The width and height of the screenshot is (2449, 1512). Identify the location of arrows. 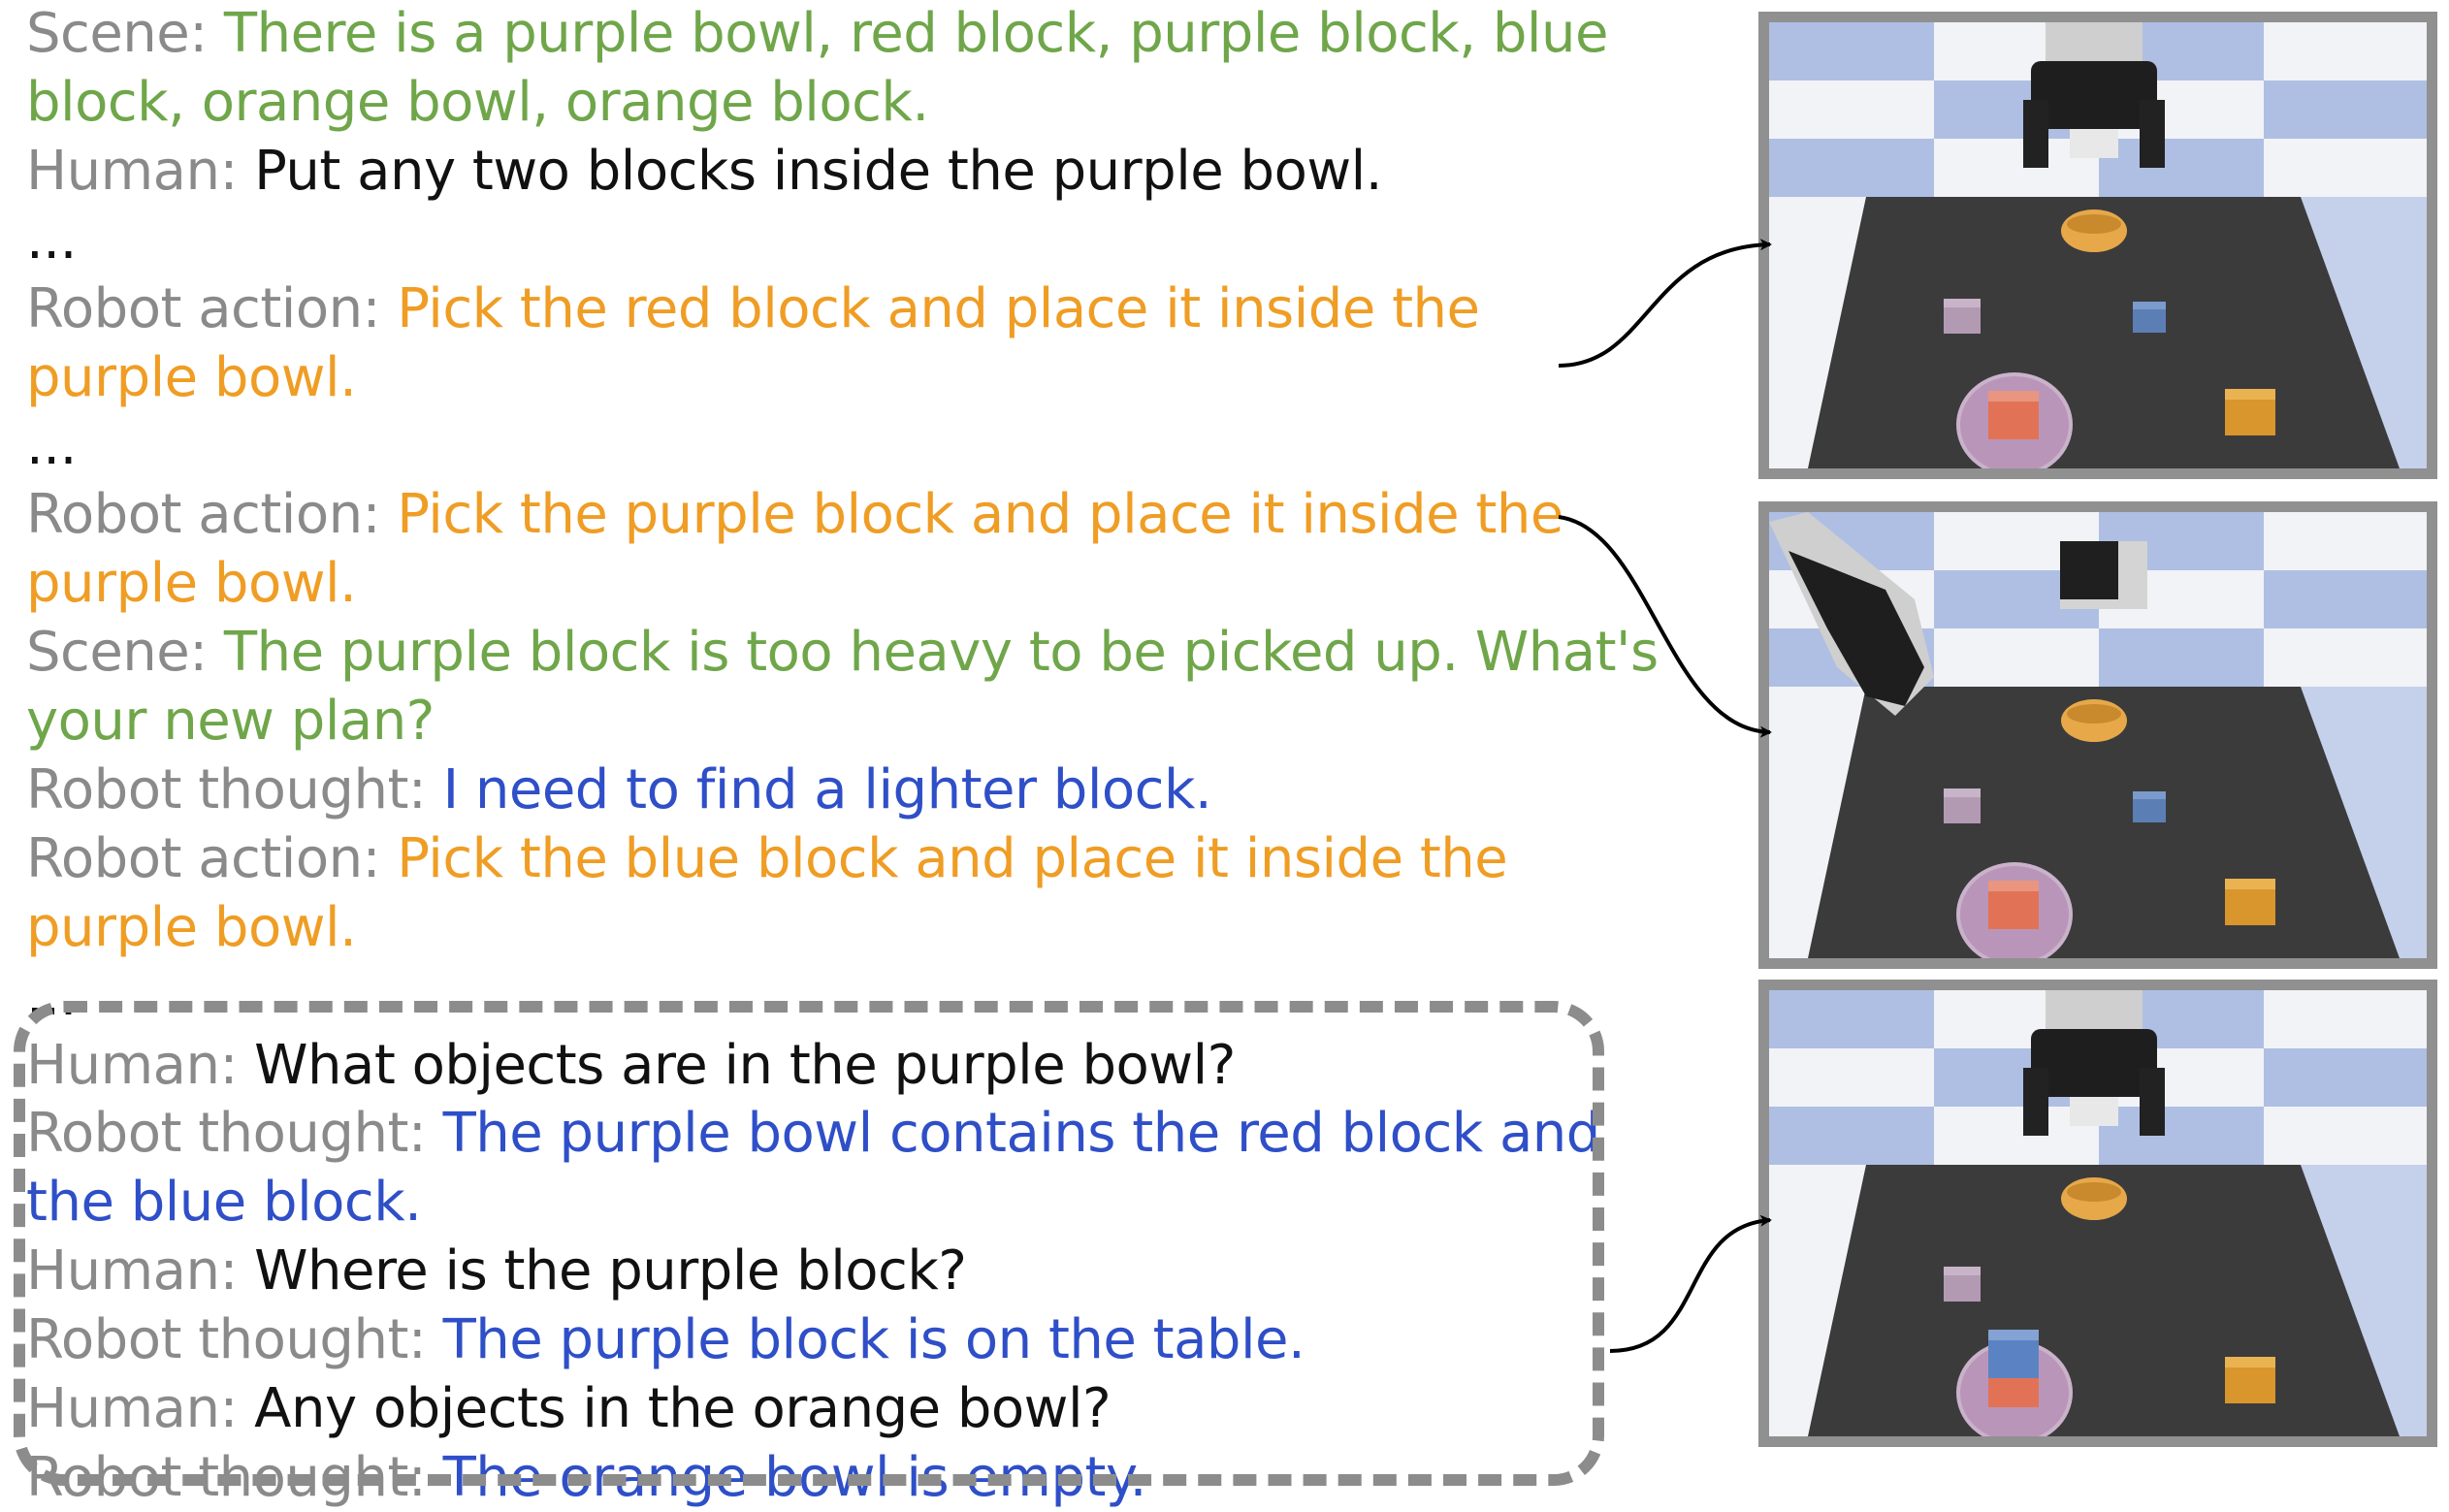
(1665, 796).